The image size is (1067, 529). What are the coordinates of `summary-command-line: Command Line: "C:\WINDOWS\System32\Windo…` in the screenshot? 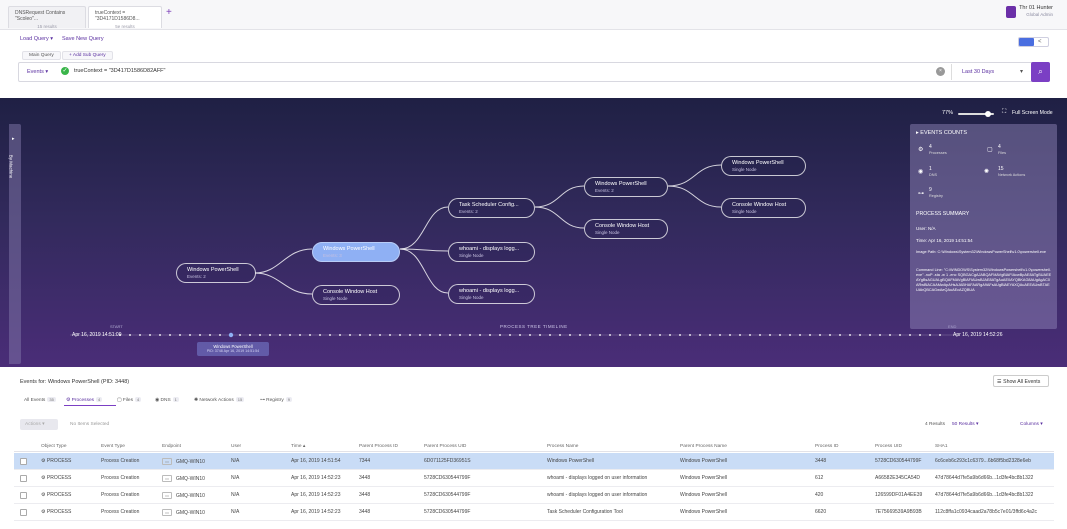 It's located at (984, 280).